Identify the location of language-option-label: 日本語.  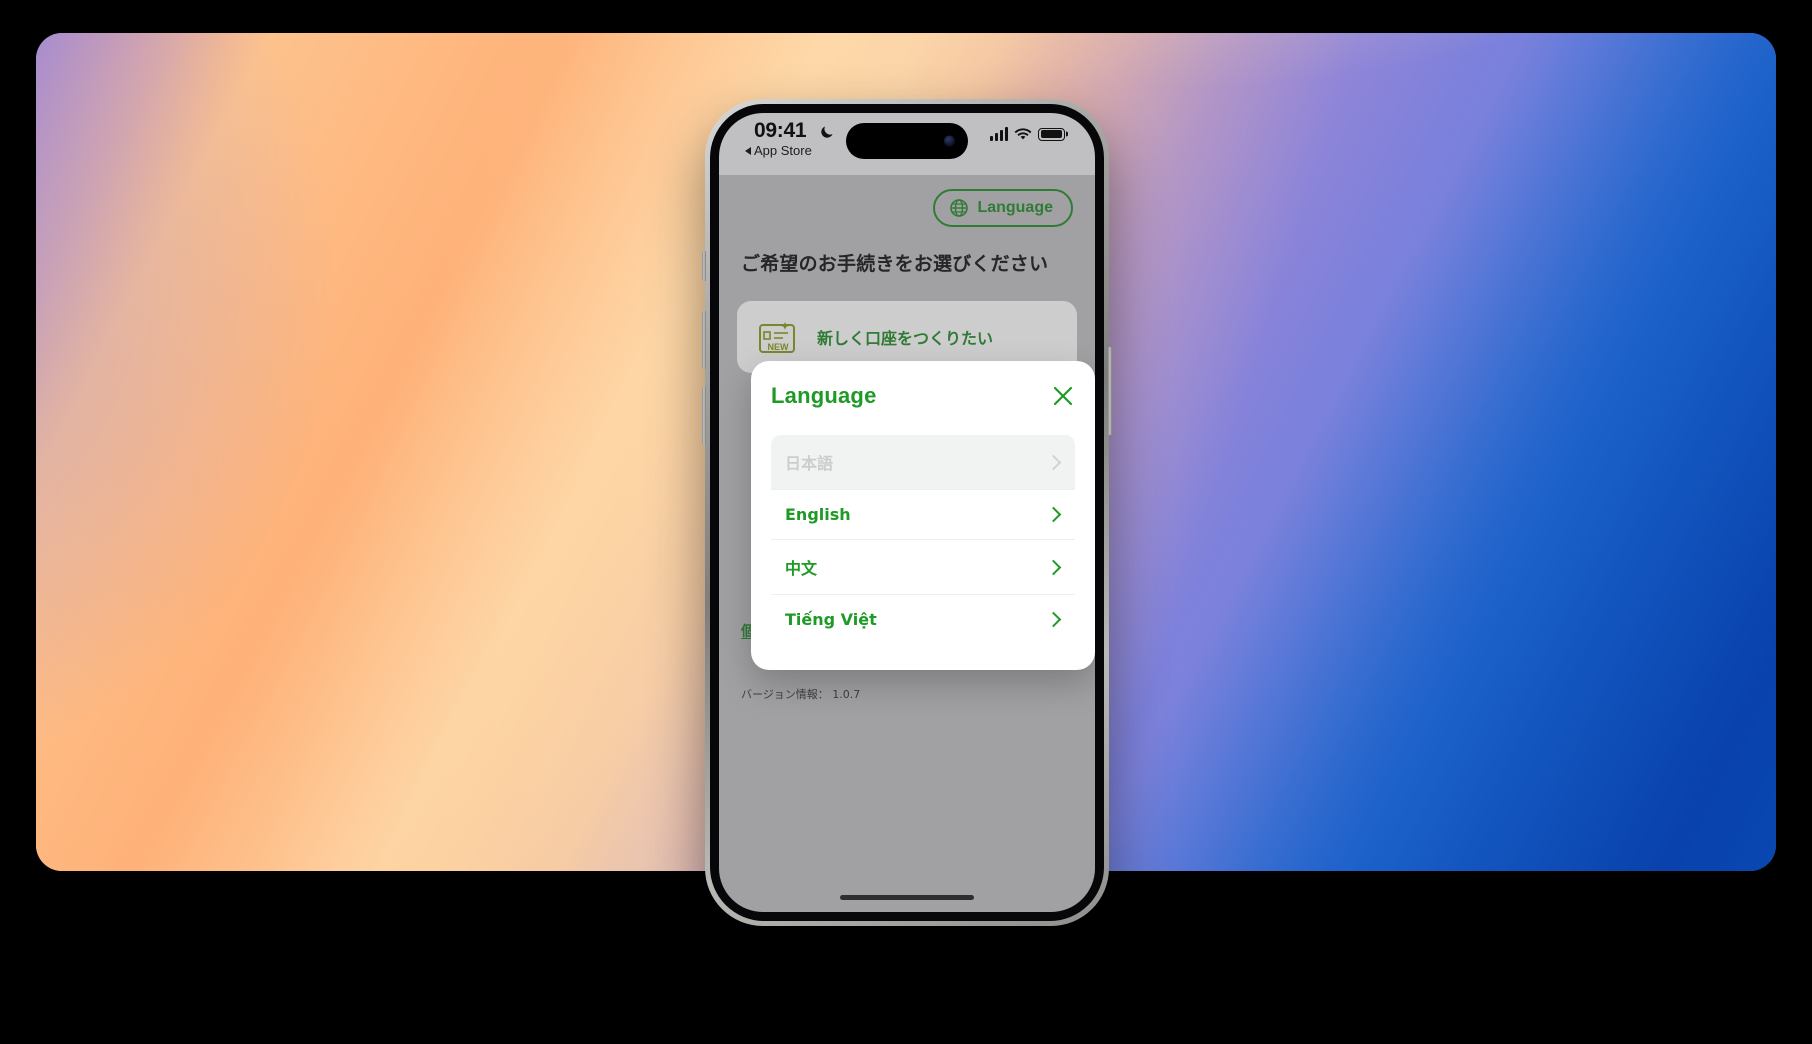
(809, 463).